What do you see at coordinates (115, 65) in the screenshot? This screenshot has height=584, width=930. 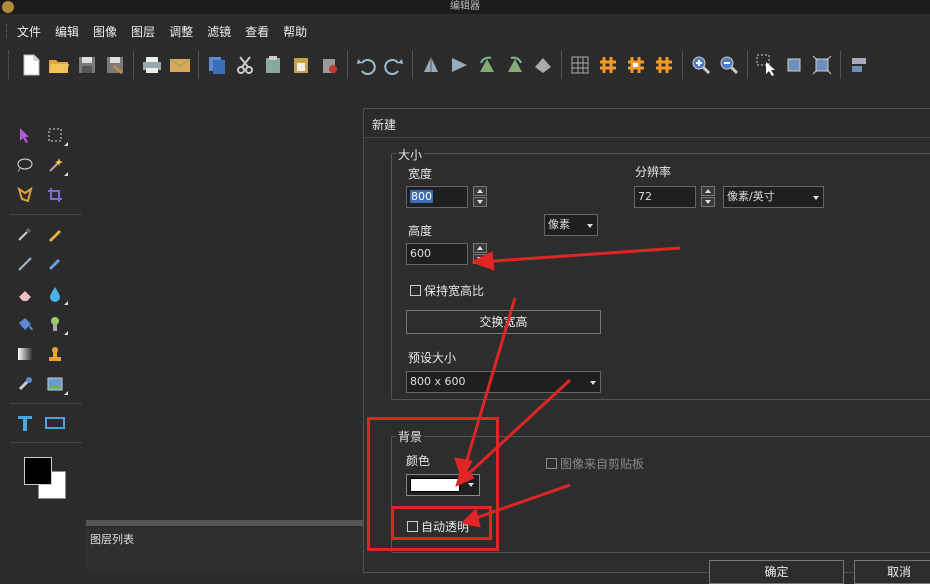 I see `save-as-icon` at bounding box center [115, 65].